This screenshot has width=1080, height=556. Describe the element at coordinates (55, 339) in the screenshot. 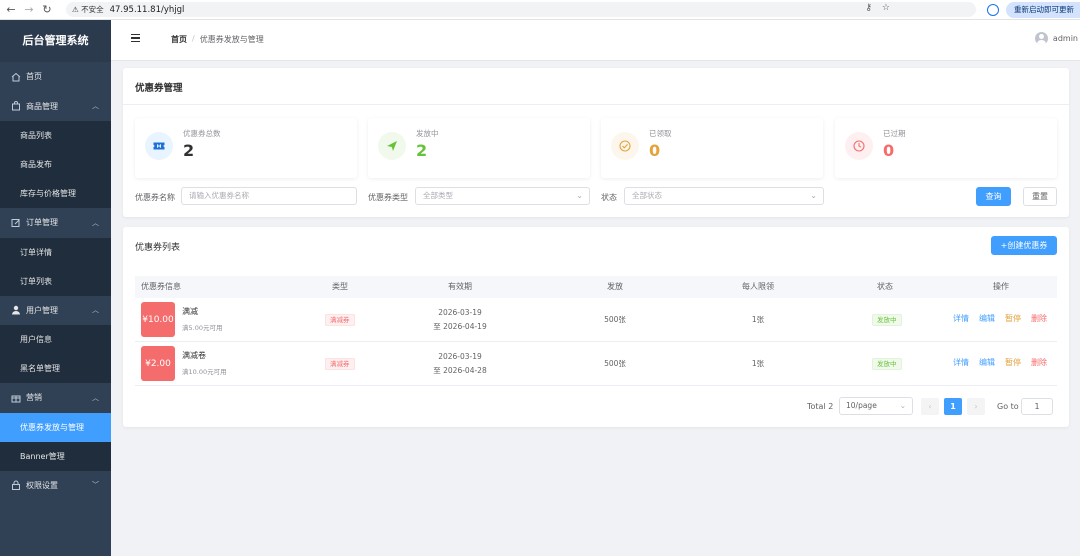

I see `sidebar-item-user-info: 用户信息` at that location.